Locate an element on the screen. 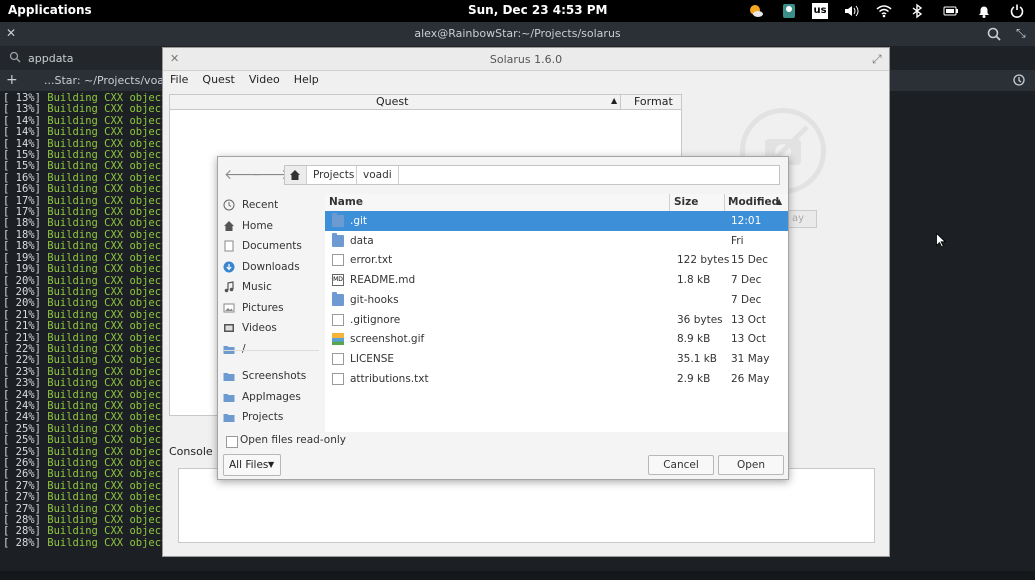 The width and height of the screenshot is (1035, 580). name-column-header: Name is located at coordinates (346, 202).